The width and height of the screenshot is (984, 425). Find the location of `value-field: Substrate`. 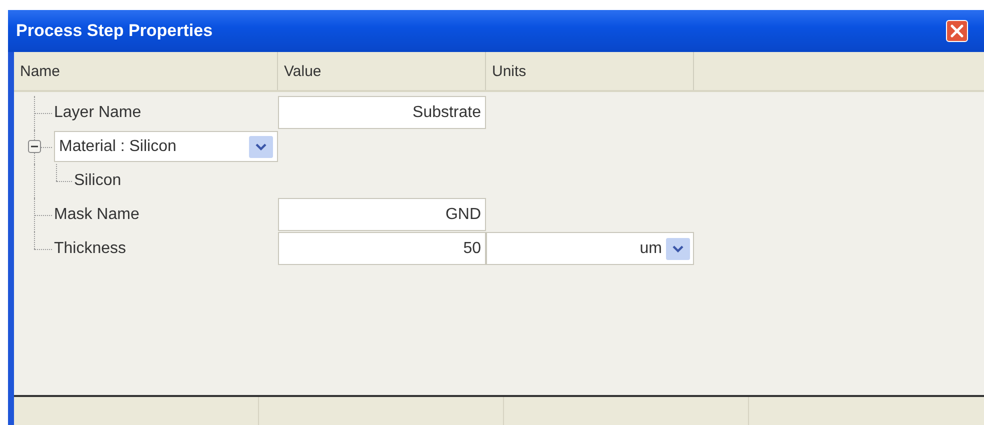

value-field: Substrate is located at coordinates (382, 112).